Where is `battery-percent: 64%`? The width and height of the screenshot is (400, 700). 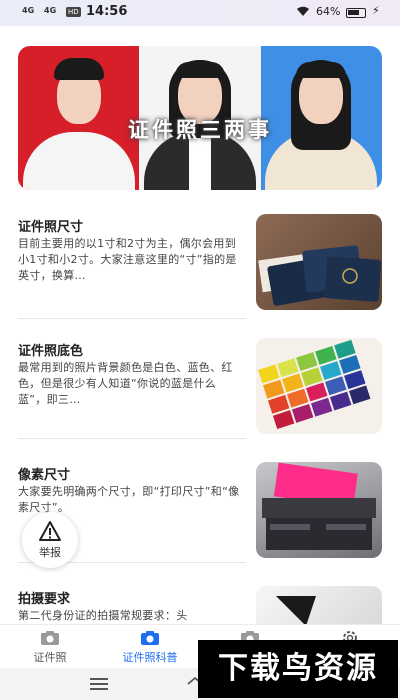
battery-percent: 64% is located at coordinates (328, 11).